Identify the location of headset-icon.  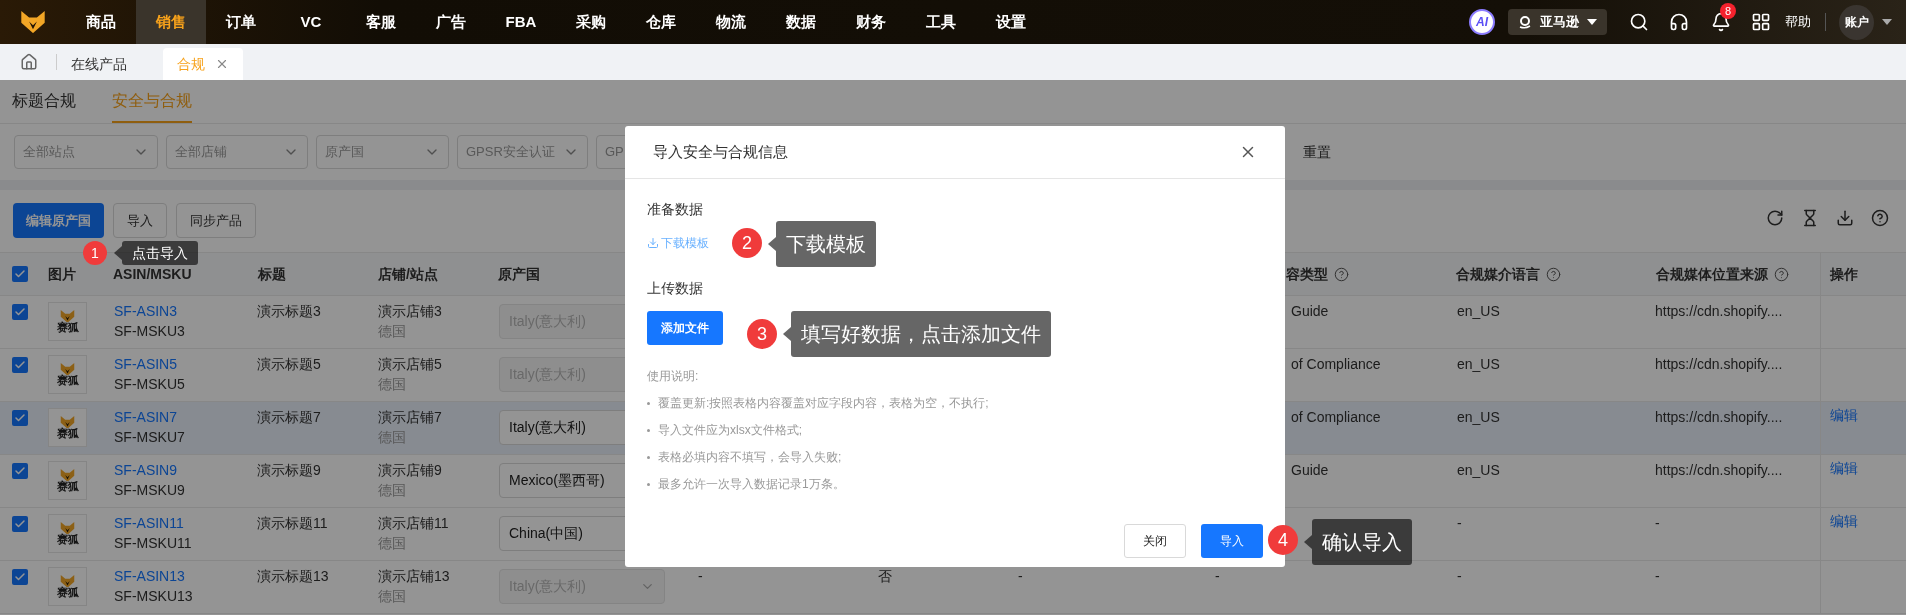
(1679, 22).